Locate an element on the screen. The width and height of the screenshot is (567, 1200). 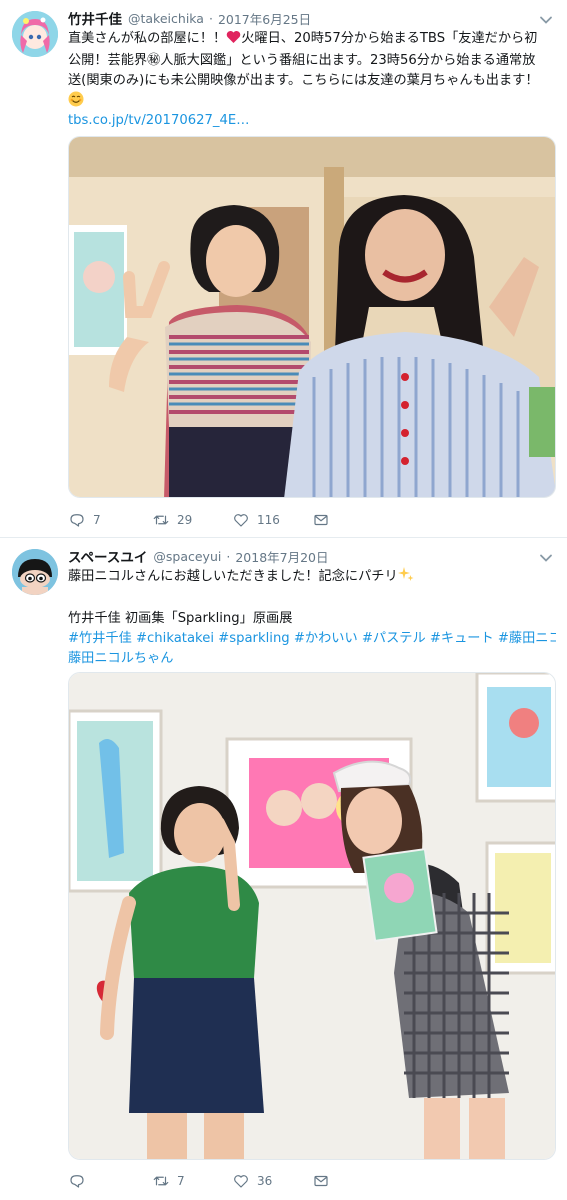
hashtag: 藤田ニコルちゃん is located at coordinates (312, 659).